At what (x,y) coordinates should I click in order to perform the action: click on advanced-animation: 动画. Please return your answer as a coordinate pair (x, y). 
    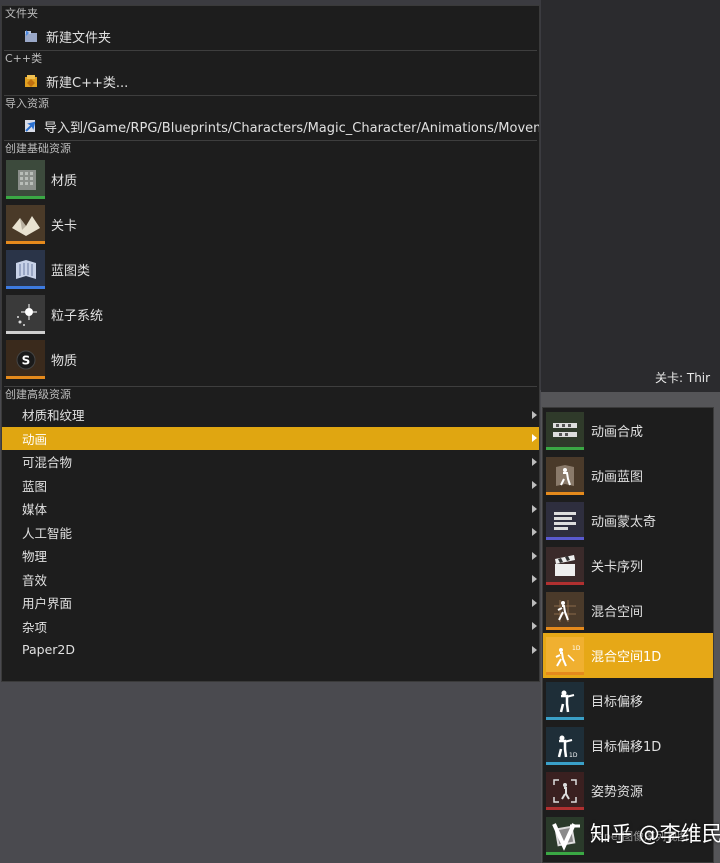
    Looking at the image, I should click on (270, 438).